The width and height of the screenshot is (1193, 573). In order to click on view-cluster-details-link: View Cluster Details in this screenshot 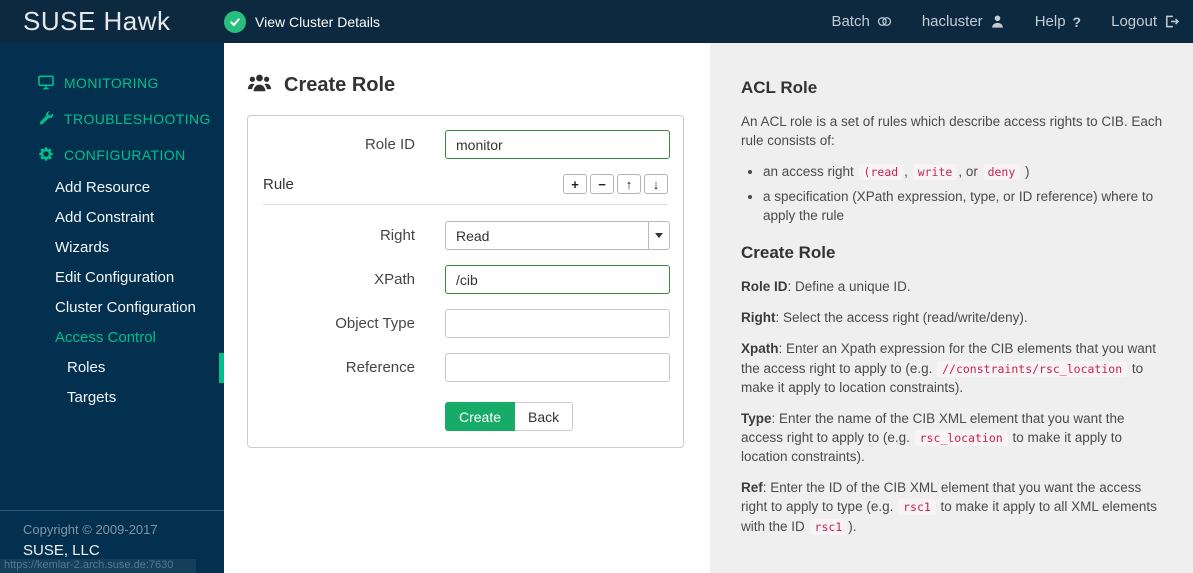, I will do `click(302, 21)`.